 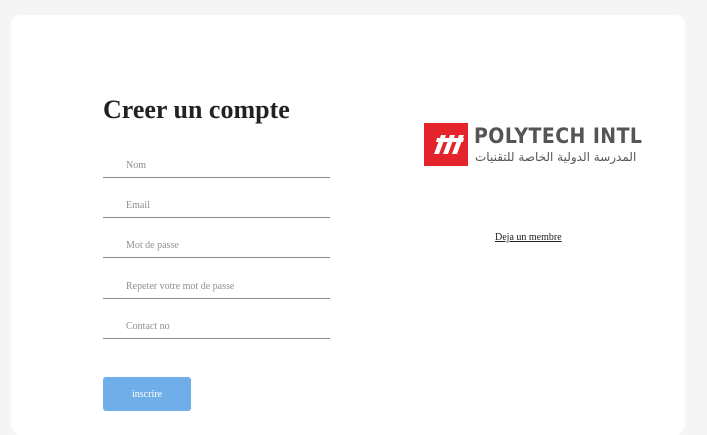 What do you see at coordinates (556, 157) in the screenshot?
I see `brand-arabic-name: المدرسة الدولية الخاصة للتقنيات` at bounding box center [556, 157].